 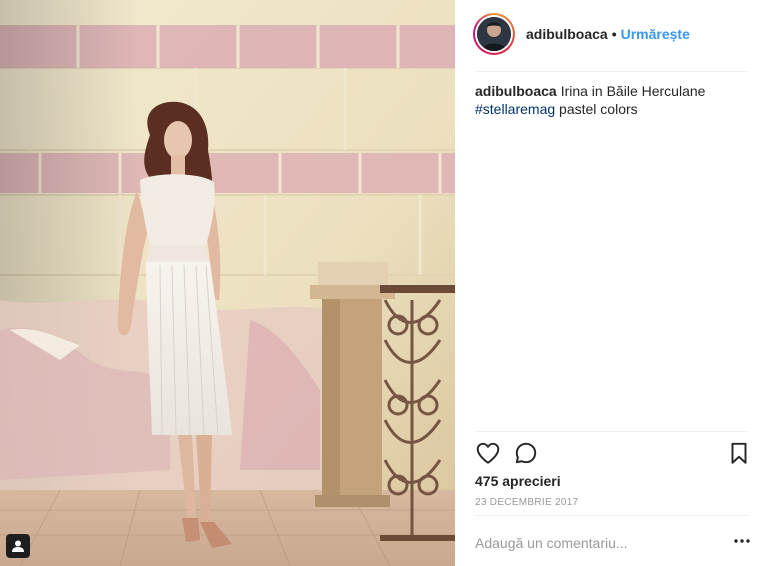 I want to click on hashtag-link: #stellaremag, so click(x=515, y=109).